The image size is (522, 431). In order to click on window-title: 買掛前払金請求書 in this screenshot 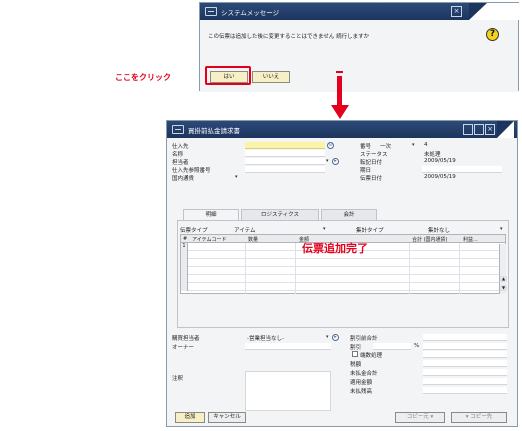, I will do `click(214, 131)`.